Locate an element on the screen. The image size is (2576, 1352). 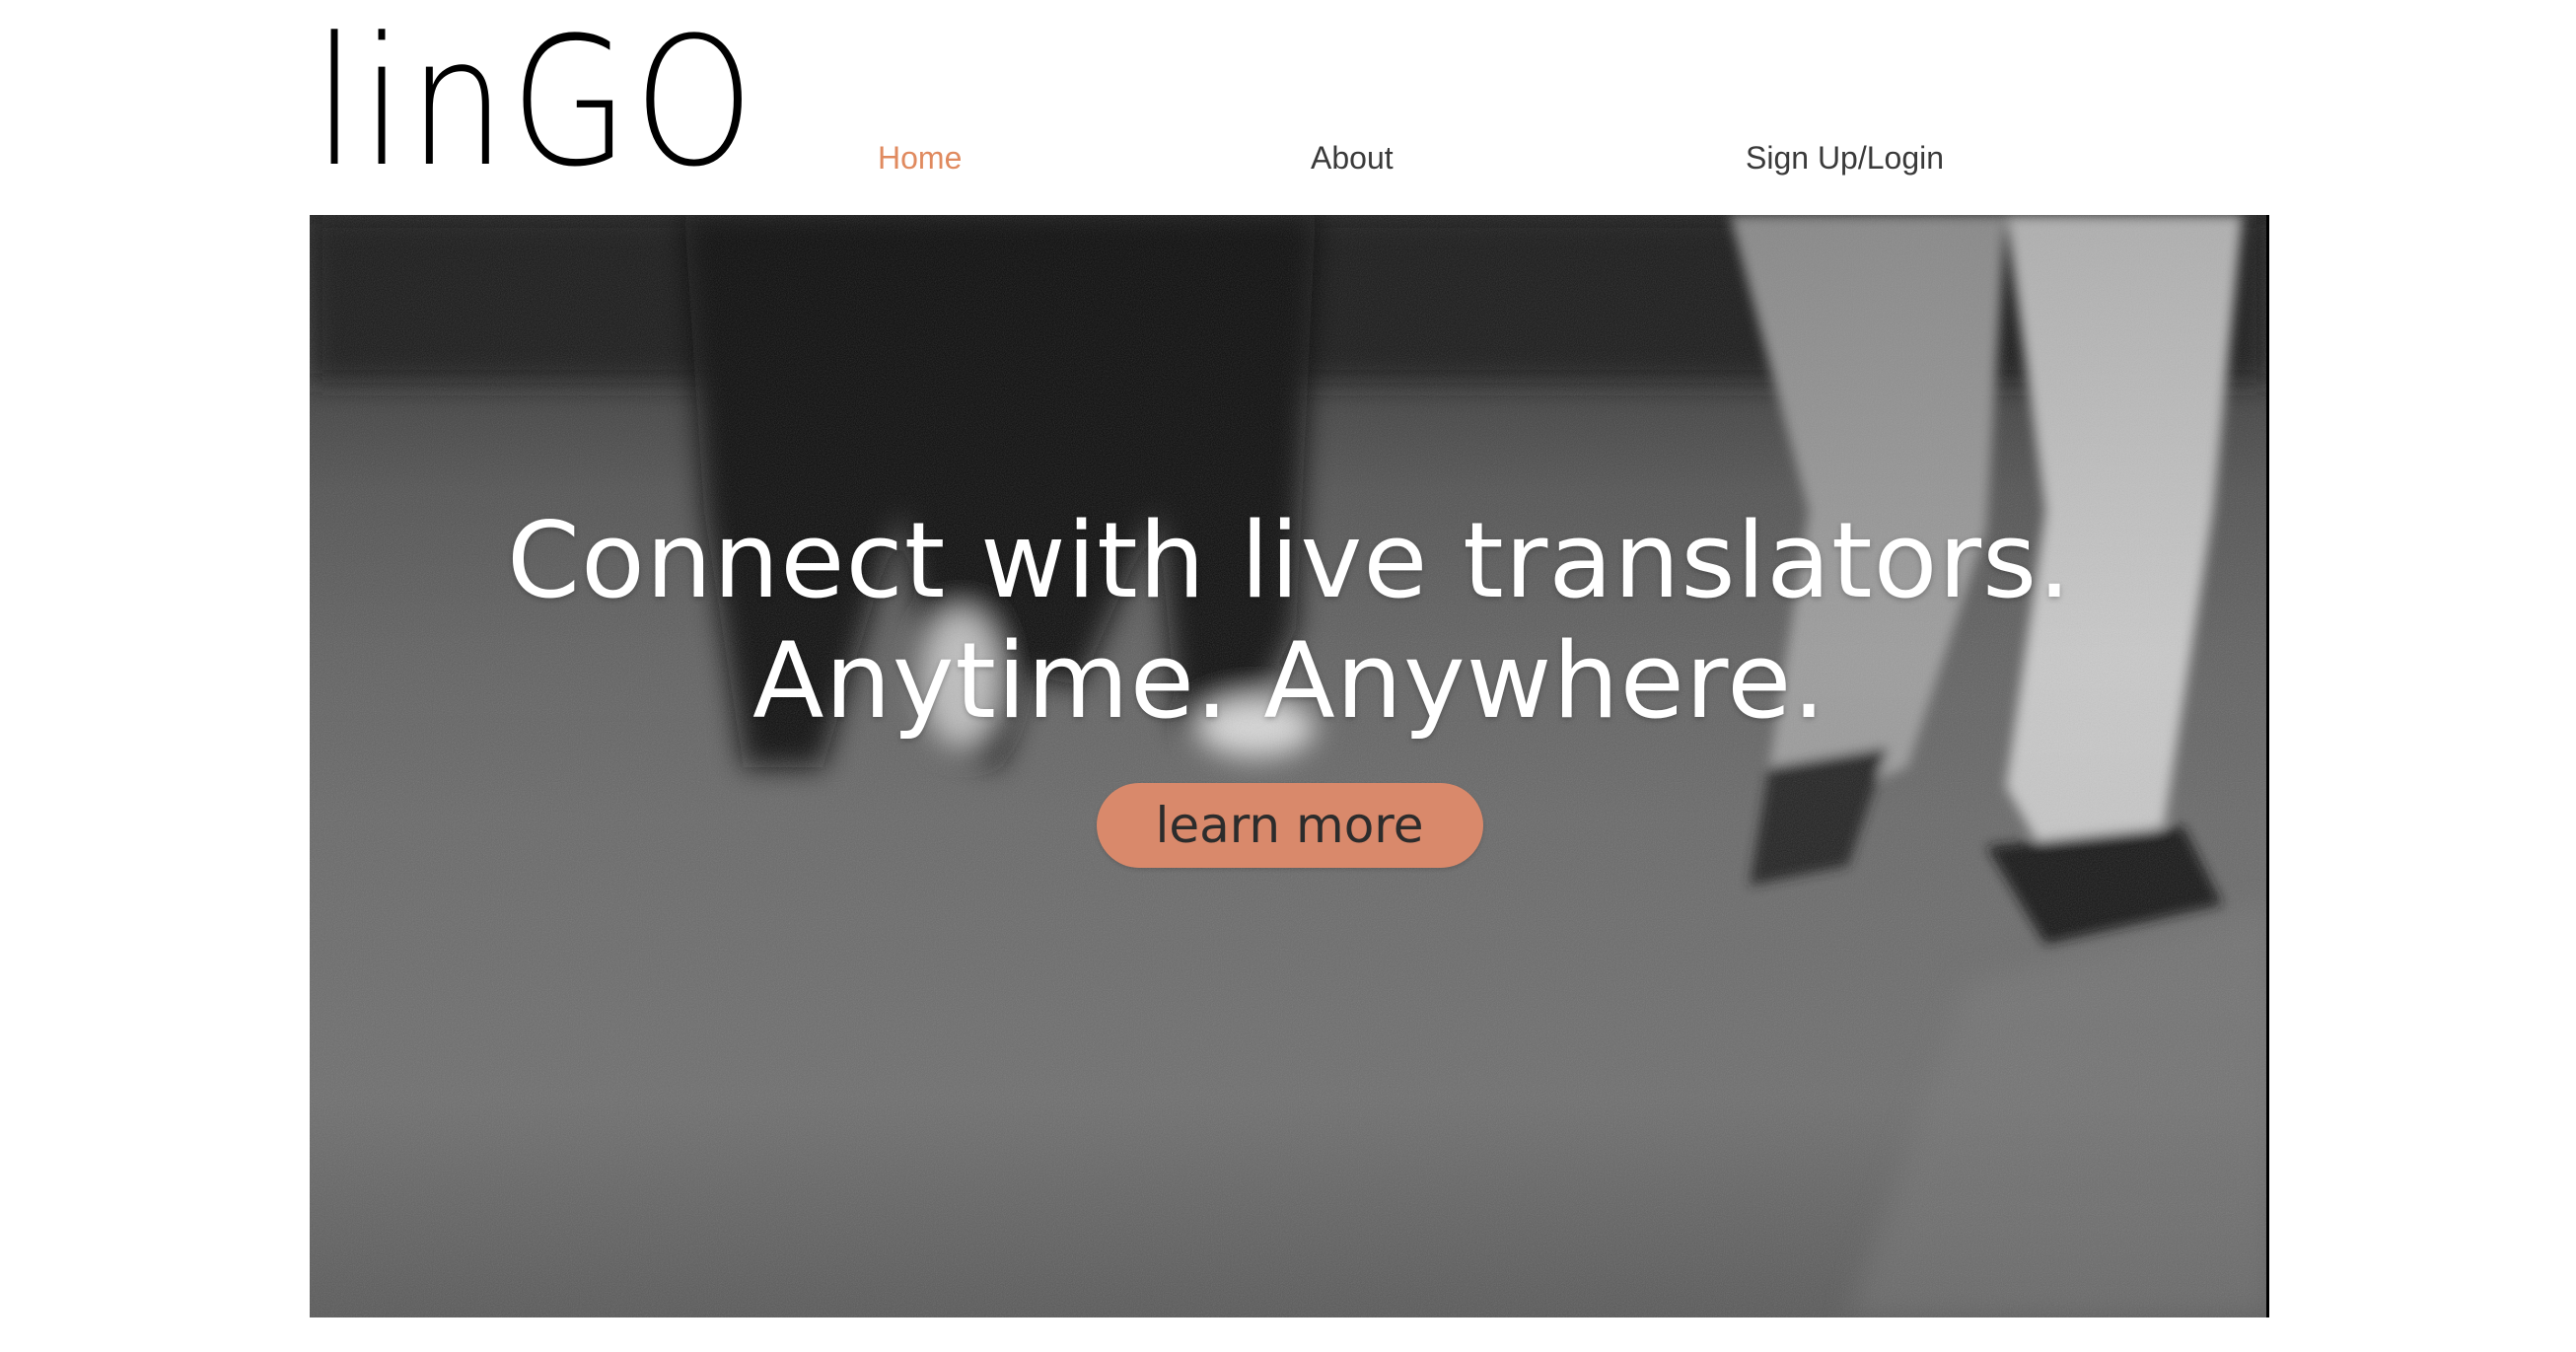
nav-signup-login-link: Sign Up/Login is located at coordinates (1845, 157).